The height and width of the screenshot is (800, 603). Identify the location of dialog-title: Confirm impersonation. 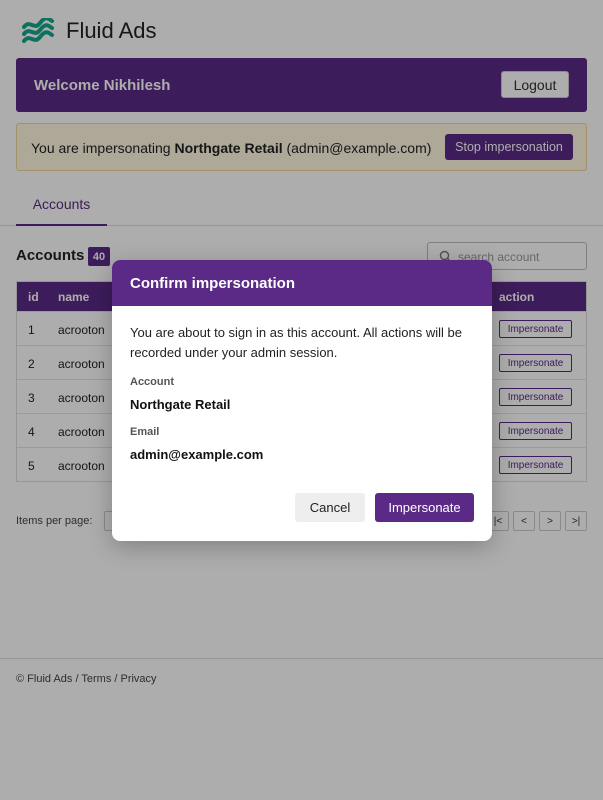
(213, 283).